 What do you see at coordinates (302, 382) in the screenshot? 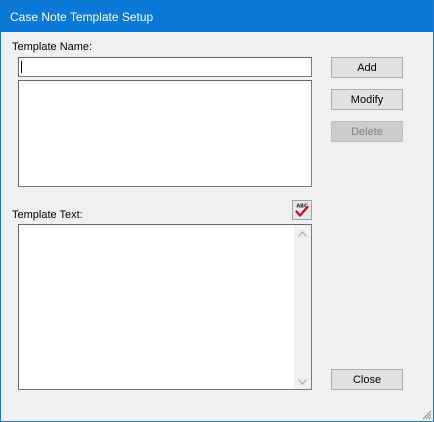
I see `scroll-down-arrow-icon` at bounding box center [302, 382].